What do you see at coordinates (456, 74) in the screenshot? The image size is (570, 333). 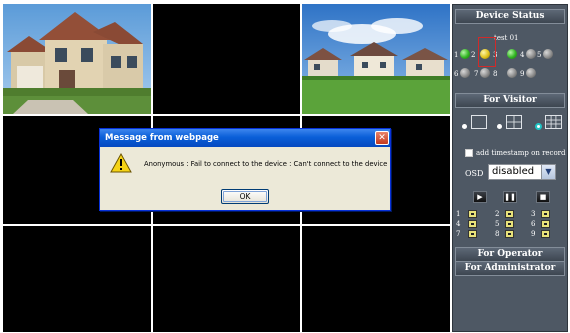 I see `channel-label-6: 6` at bounding box center [456, 74].